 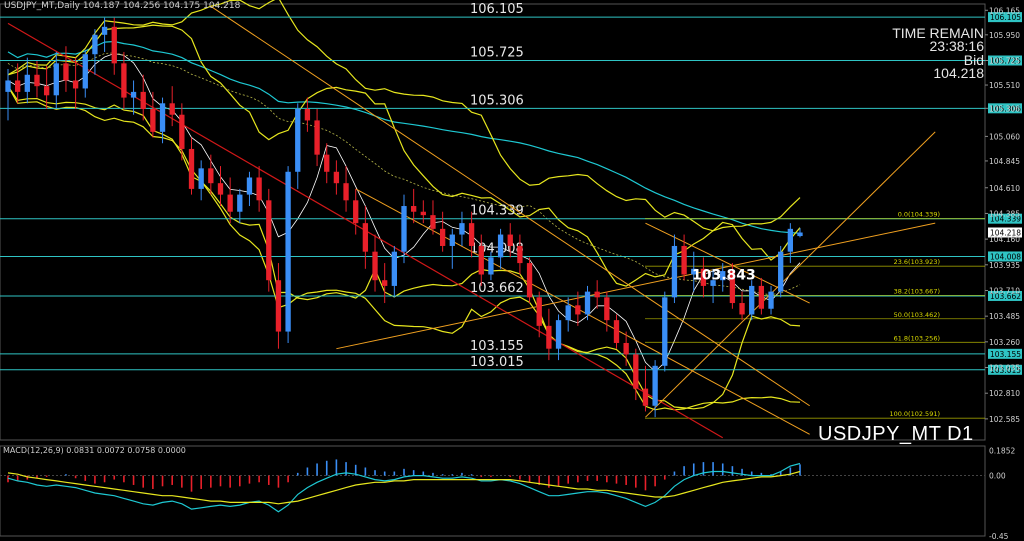 What do you see at coordinates (497, 9) in the screenshot?
I see `level-label-0: 106.105` at bounding box center [497, 9].